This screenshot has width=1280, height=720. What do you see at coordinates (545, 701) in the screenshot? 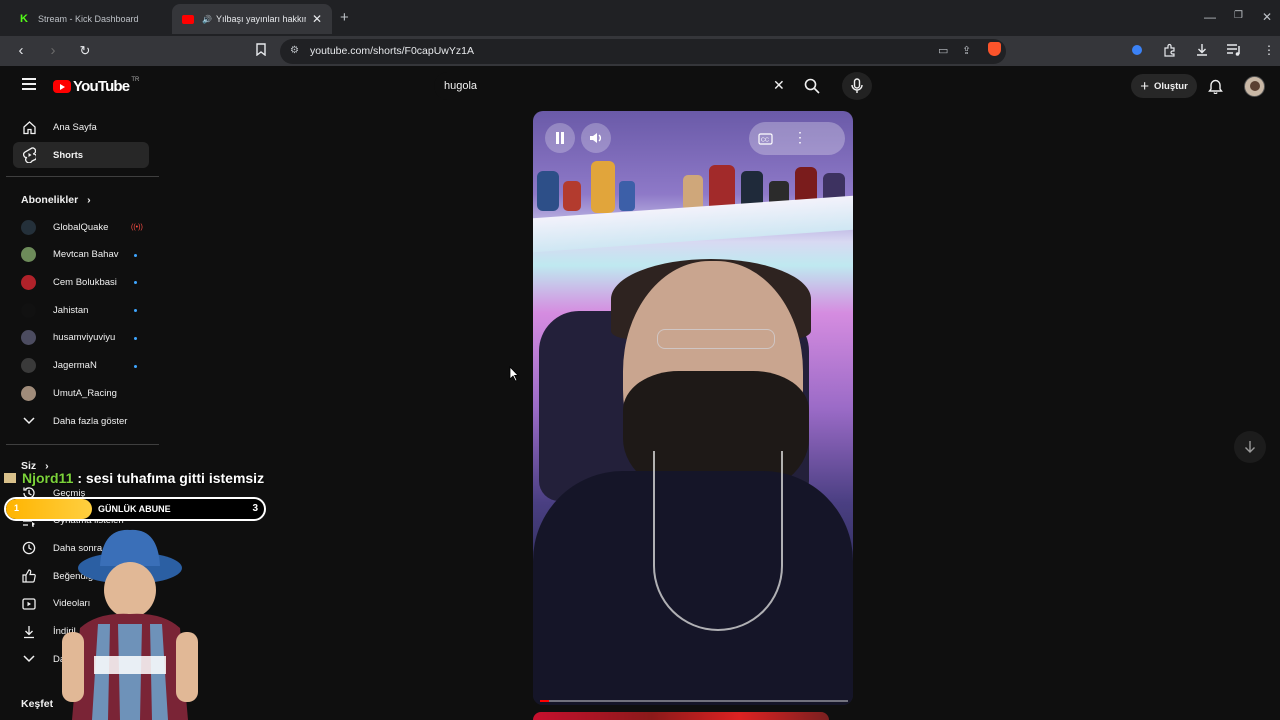
I see `progress-fill` at bounding box center [545, 701].